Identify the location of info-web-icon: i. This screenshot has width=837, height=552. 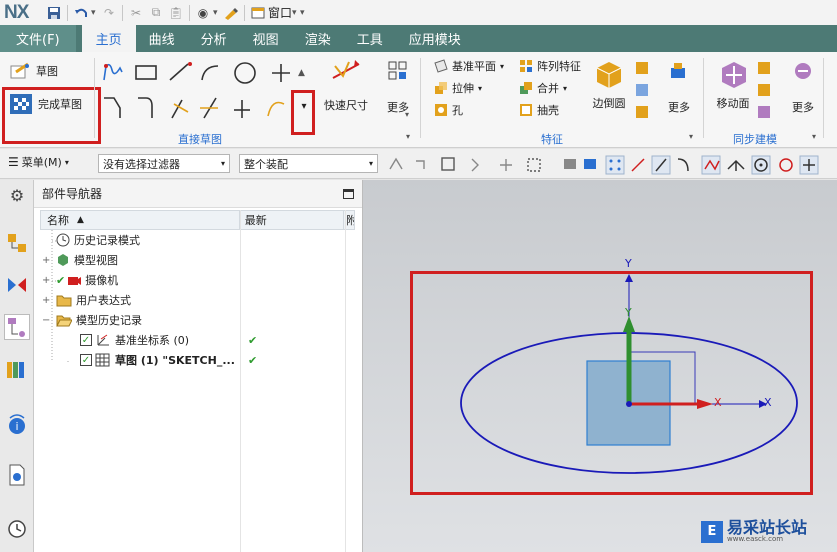
(17, 425).